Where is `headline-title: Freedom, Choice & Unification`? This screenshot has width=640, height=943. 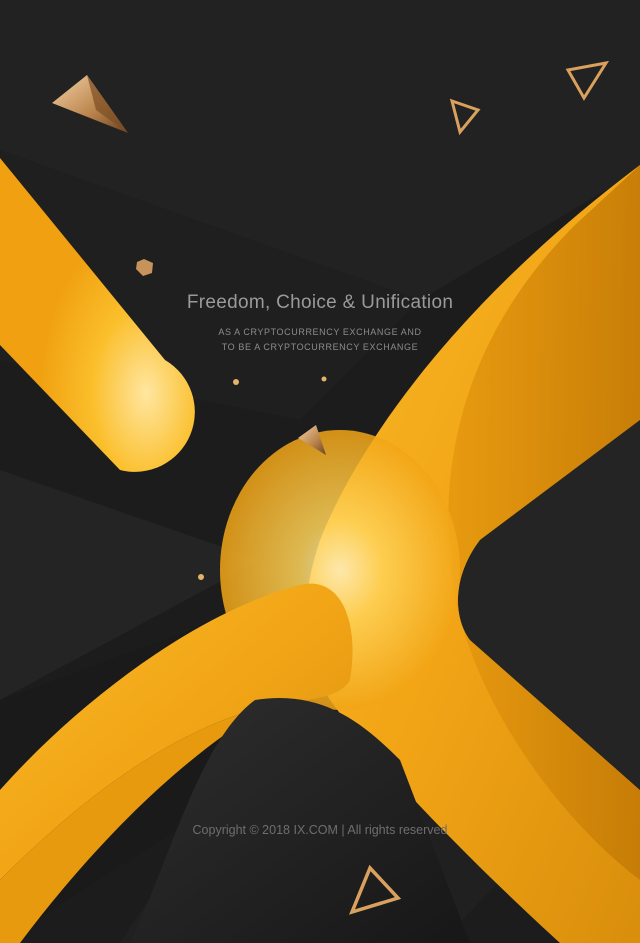
headline-title: Freedom, Choice & Unification is located at coordinates (320, 302).